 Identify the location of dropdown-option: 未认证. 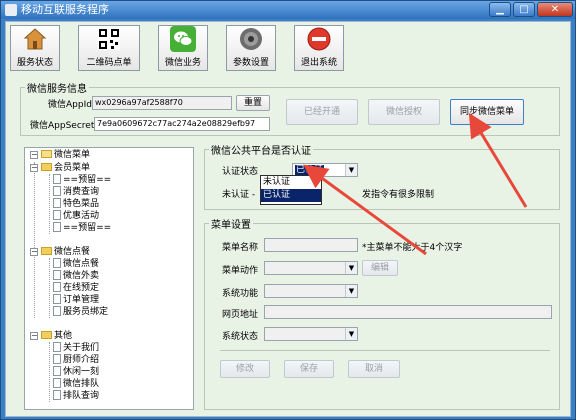
(291, 182).